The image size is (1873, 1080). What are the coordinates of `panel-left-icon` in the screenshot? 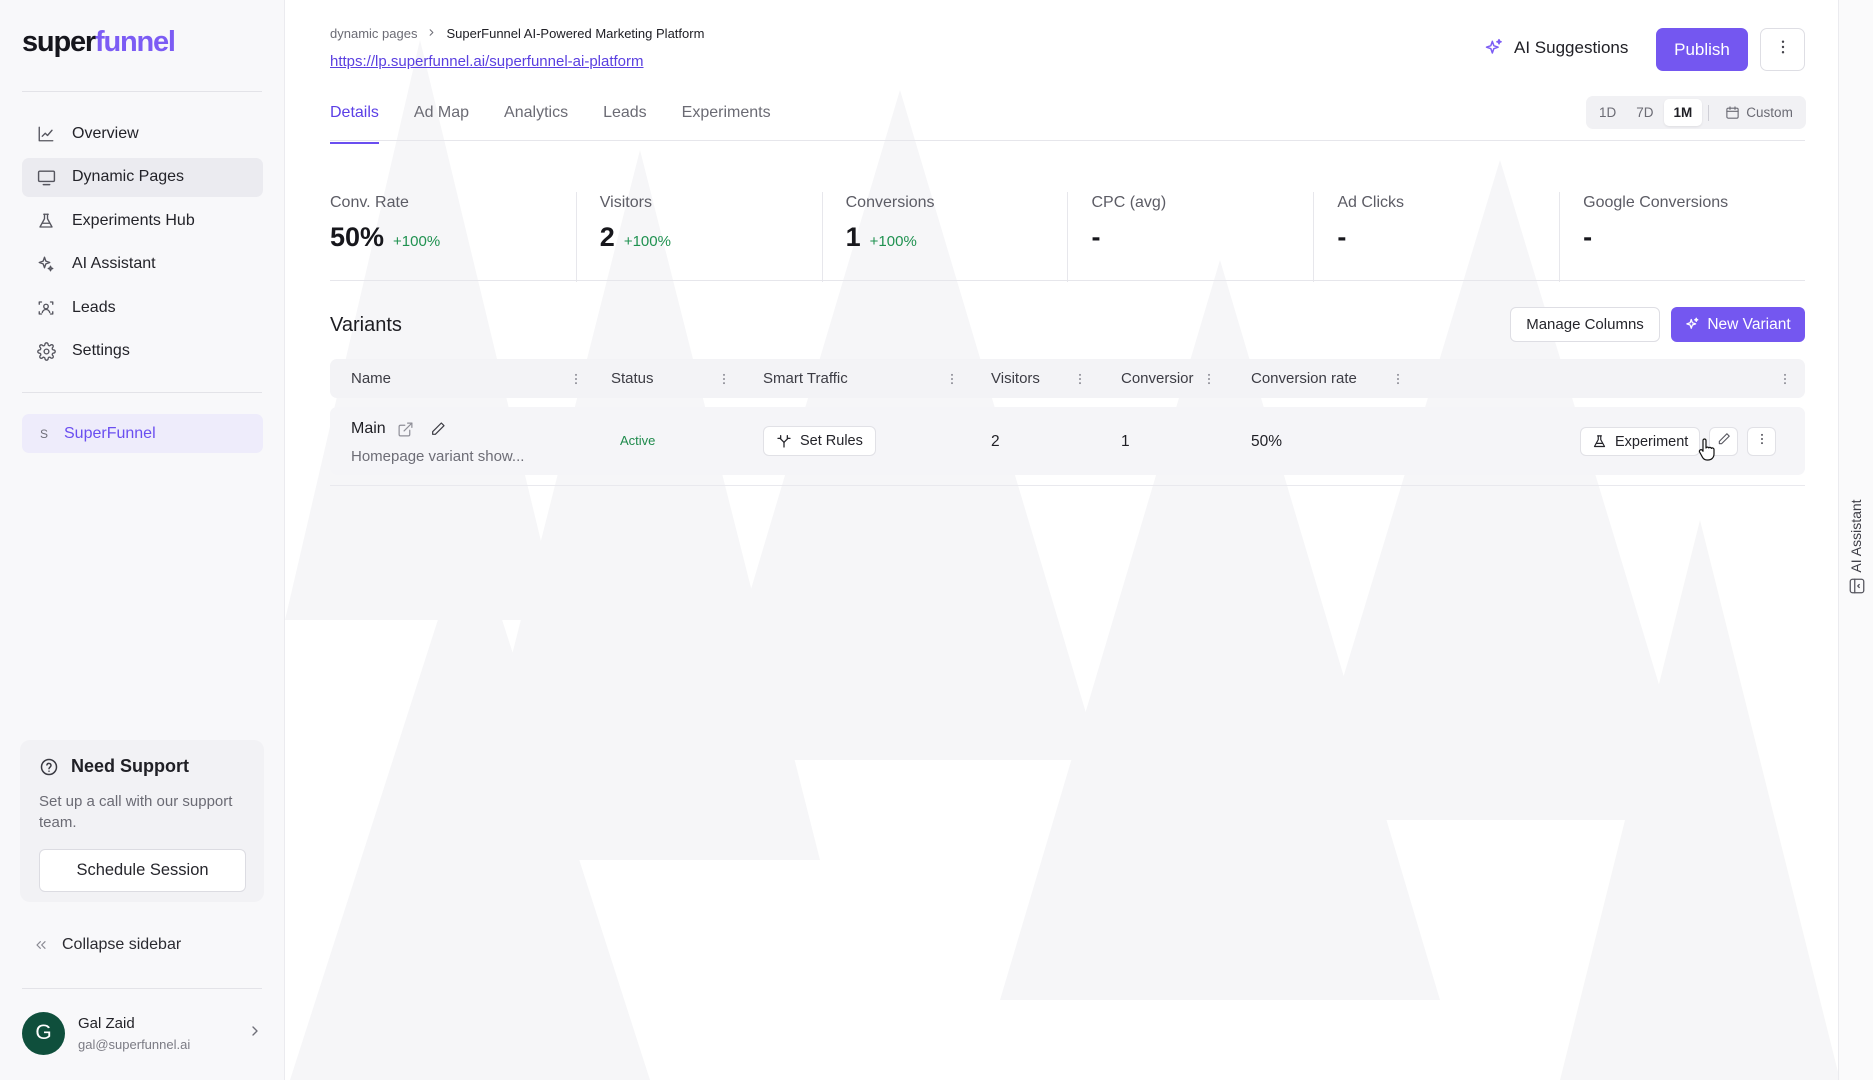 It's located at (1857, 586).